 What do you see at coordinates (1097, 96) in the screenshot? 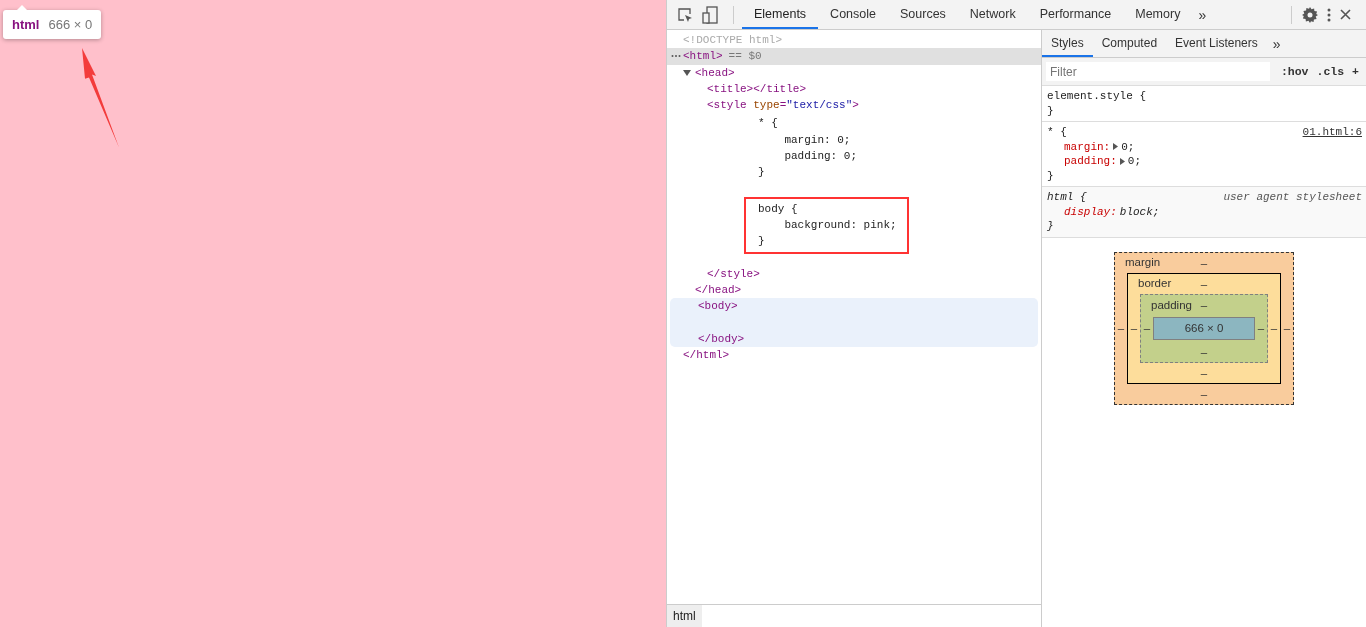
I see `css-selector: element.style {` at bounding box center [1097, 96].